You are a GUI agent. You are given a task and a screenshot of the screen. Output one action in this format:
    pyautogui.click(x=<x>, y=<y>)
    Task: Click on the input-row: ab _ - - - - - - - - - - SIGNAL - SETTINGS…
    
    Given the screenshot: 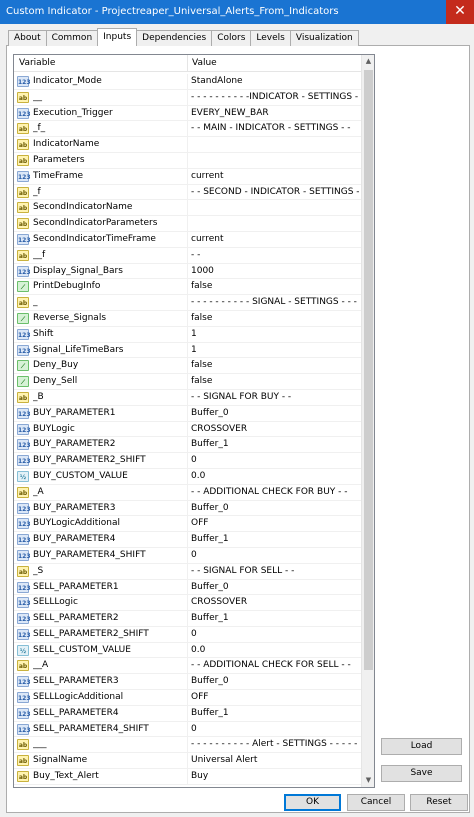 What is the action you would take?
    pyautogui.click(x=187, y=303)
    